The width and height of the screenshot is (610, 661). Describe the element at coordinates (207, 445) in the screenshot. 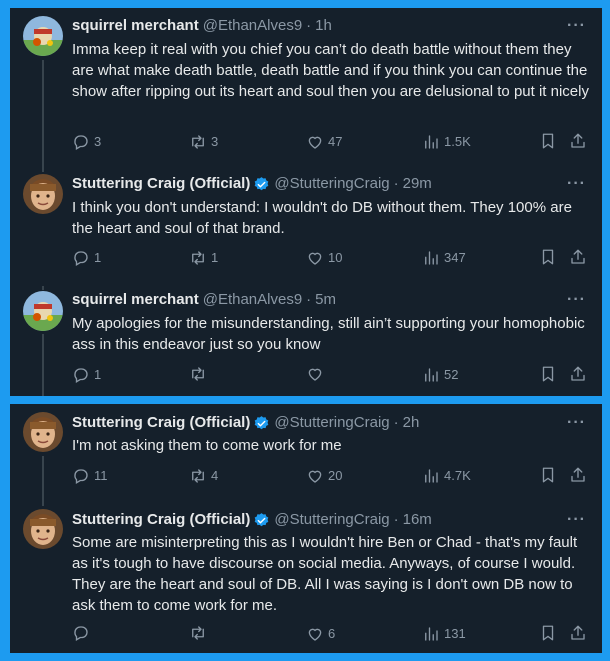

I see `tweet-text: I'm not asking them to come work for me` at that location.